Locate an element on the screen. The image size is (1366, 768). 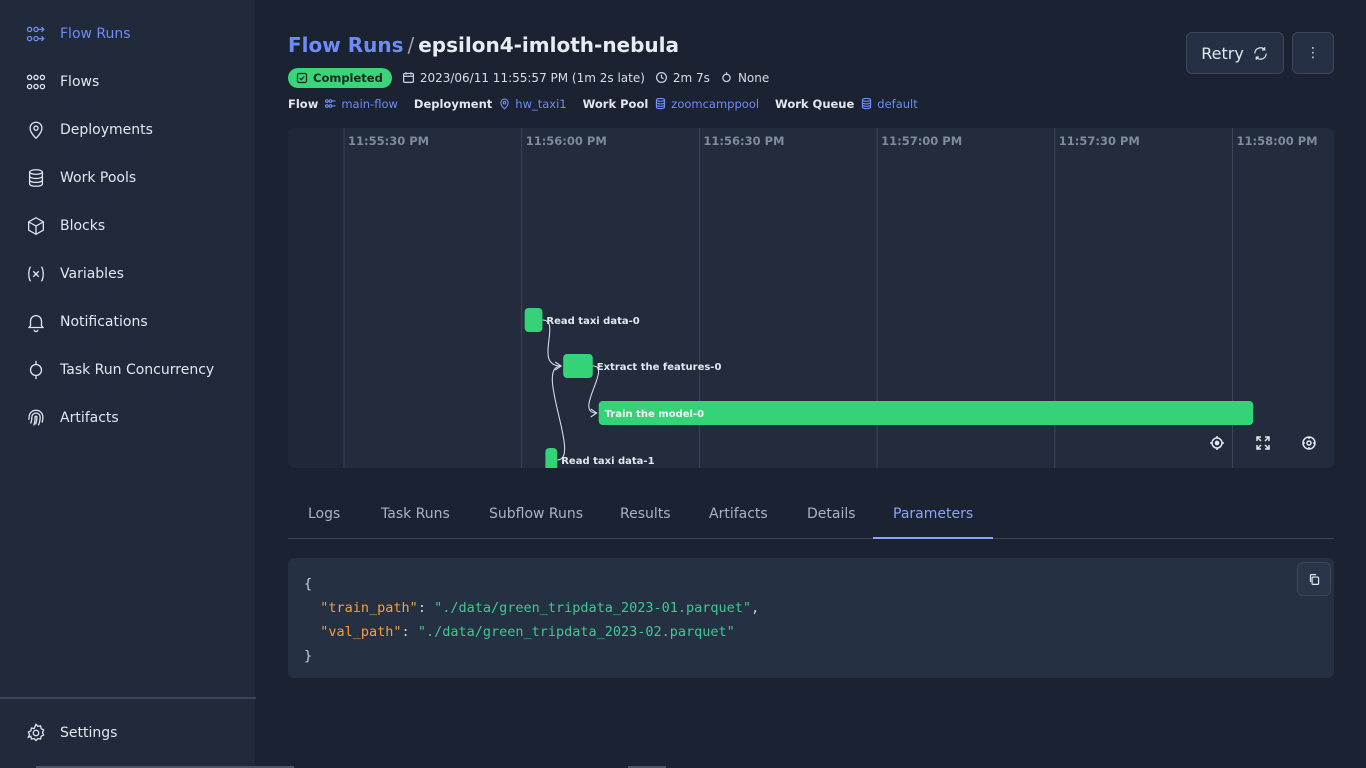
more-options-button: ⋮ is located at coordinates (1313, 53).